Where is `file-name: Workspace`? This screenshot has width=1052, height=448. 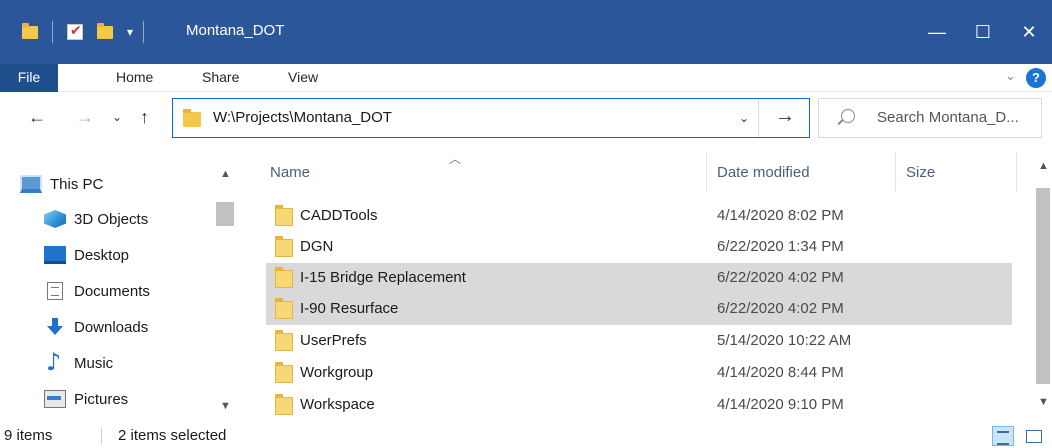 file-name: Workspace is located at coordinates (337, 404).